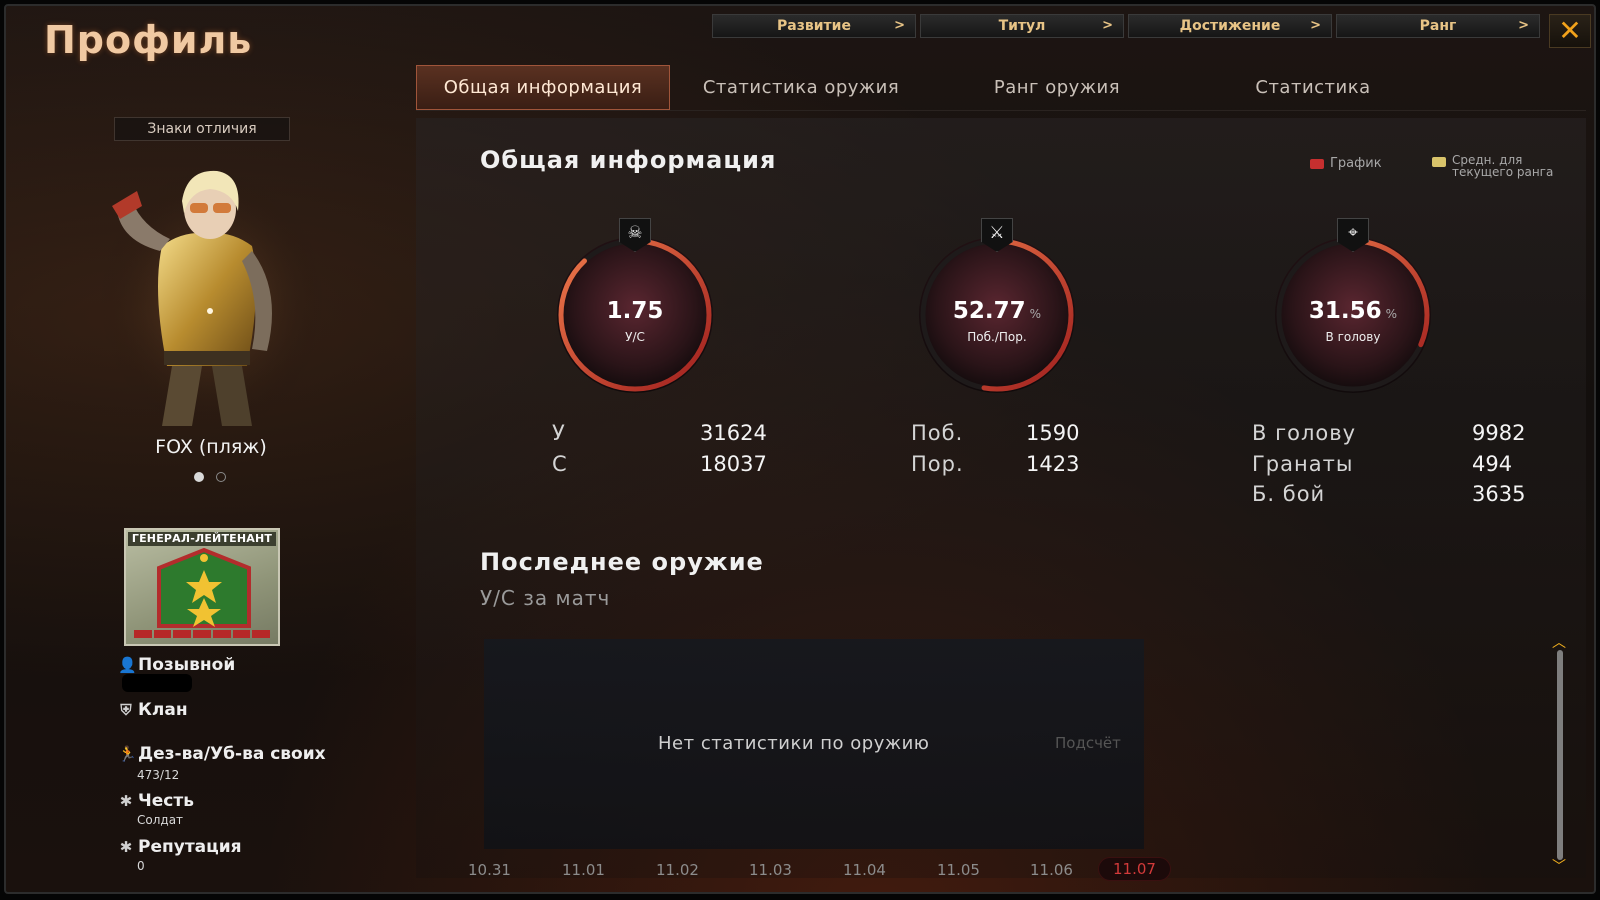 The image size is (1600, 900). What do you see at coordinates (152, 710) in the screenshot?
I see `clan-row: ⛨ Клан` at bounding box center [152, 710].